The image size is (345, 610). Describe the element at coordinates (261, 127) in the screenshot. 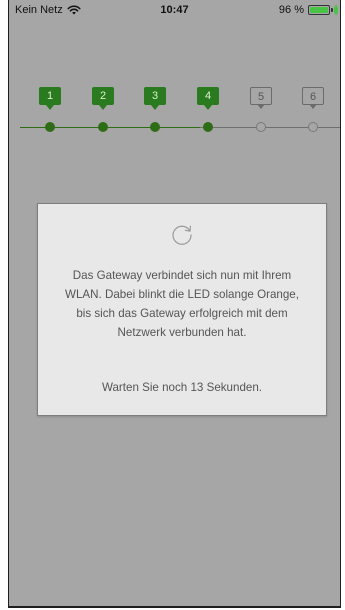

I see `step-5-dot` at that location.